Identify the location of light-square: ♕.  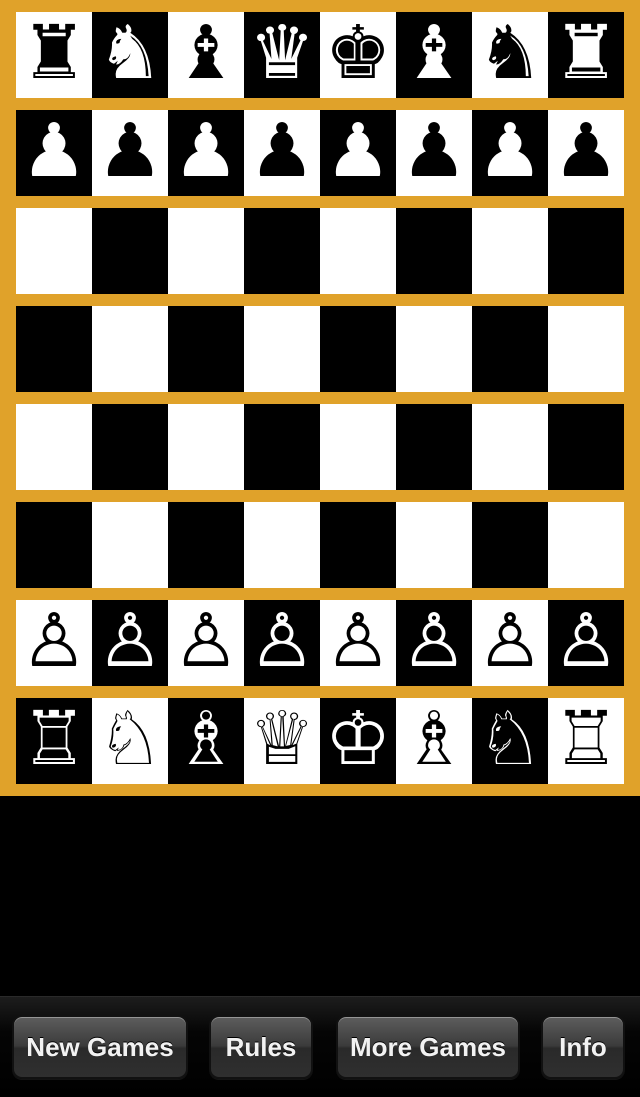
(282, 741).